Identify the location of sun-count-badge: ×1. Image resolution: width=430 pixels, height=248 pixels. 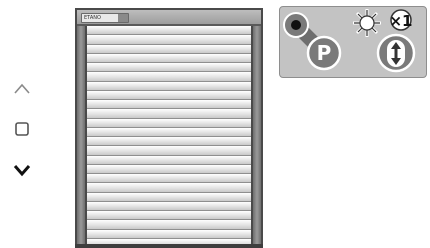
(401, 20).